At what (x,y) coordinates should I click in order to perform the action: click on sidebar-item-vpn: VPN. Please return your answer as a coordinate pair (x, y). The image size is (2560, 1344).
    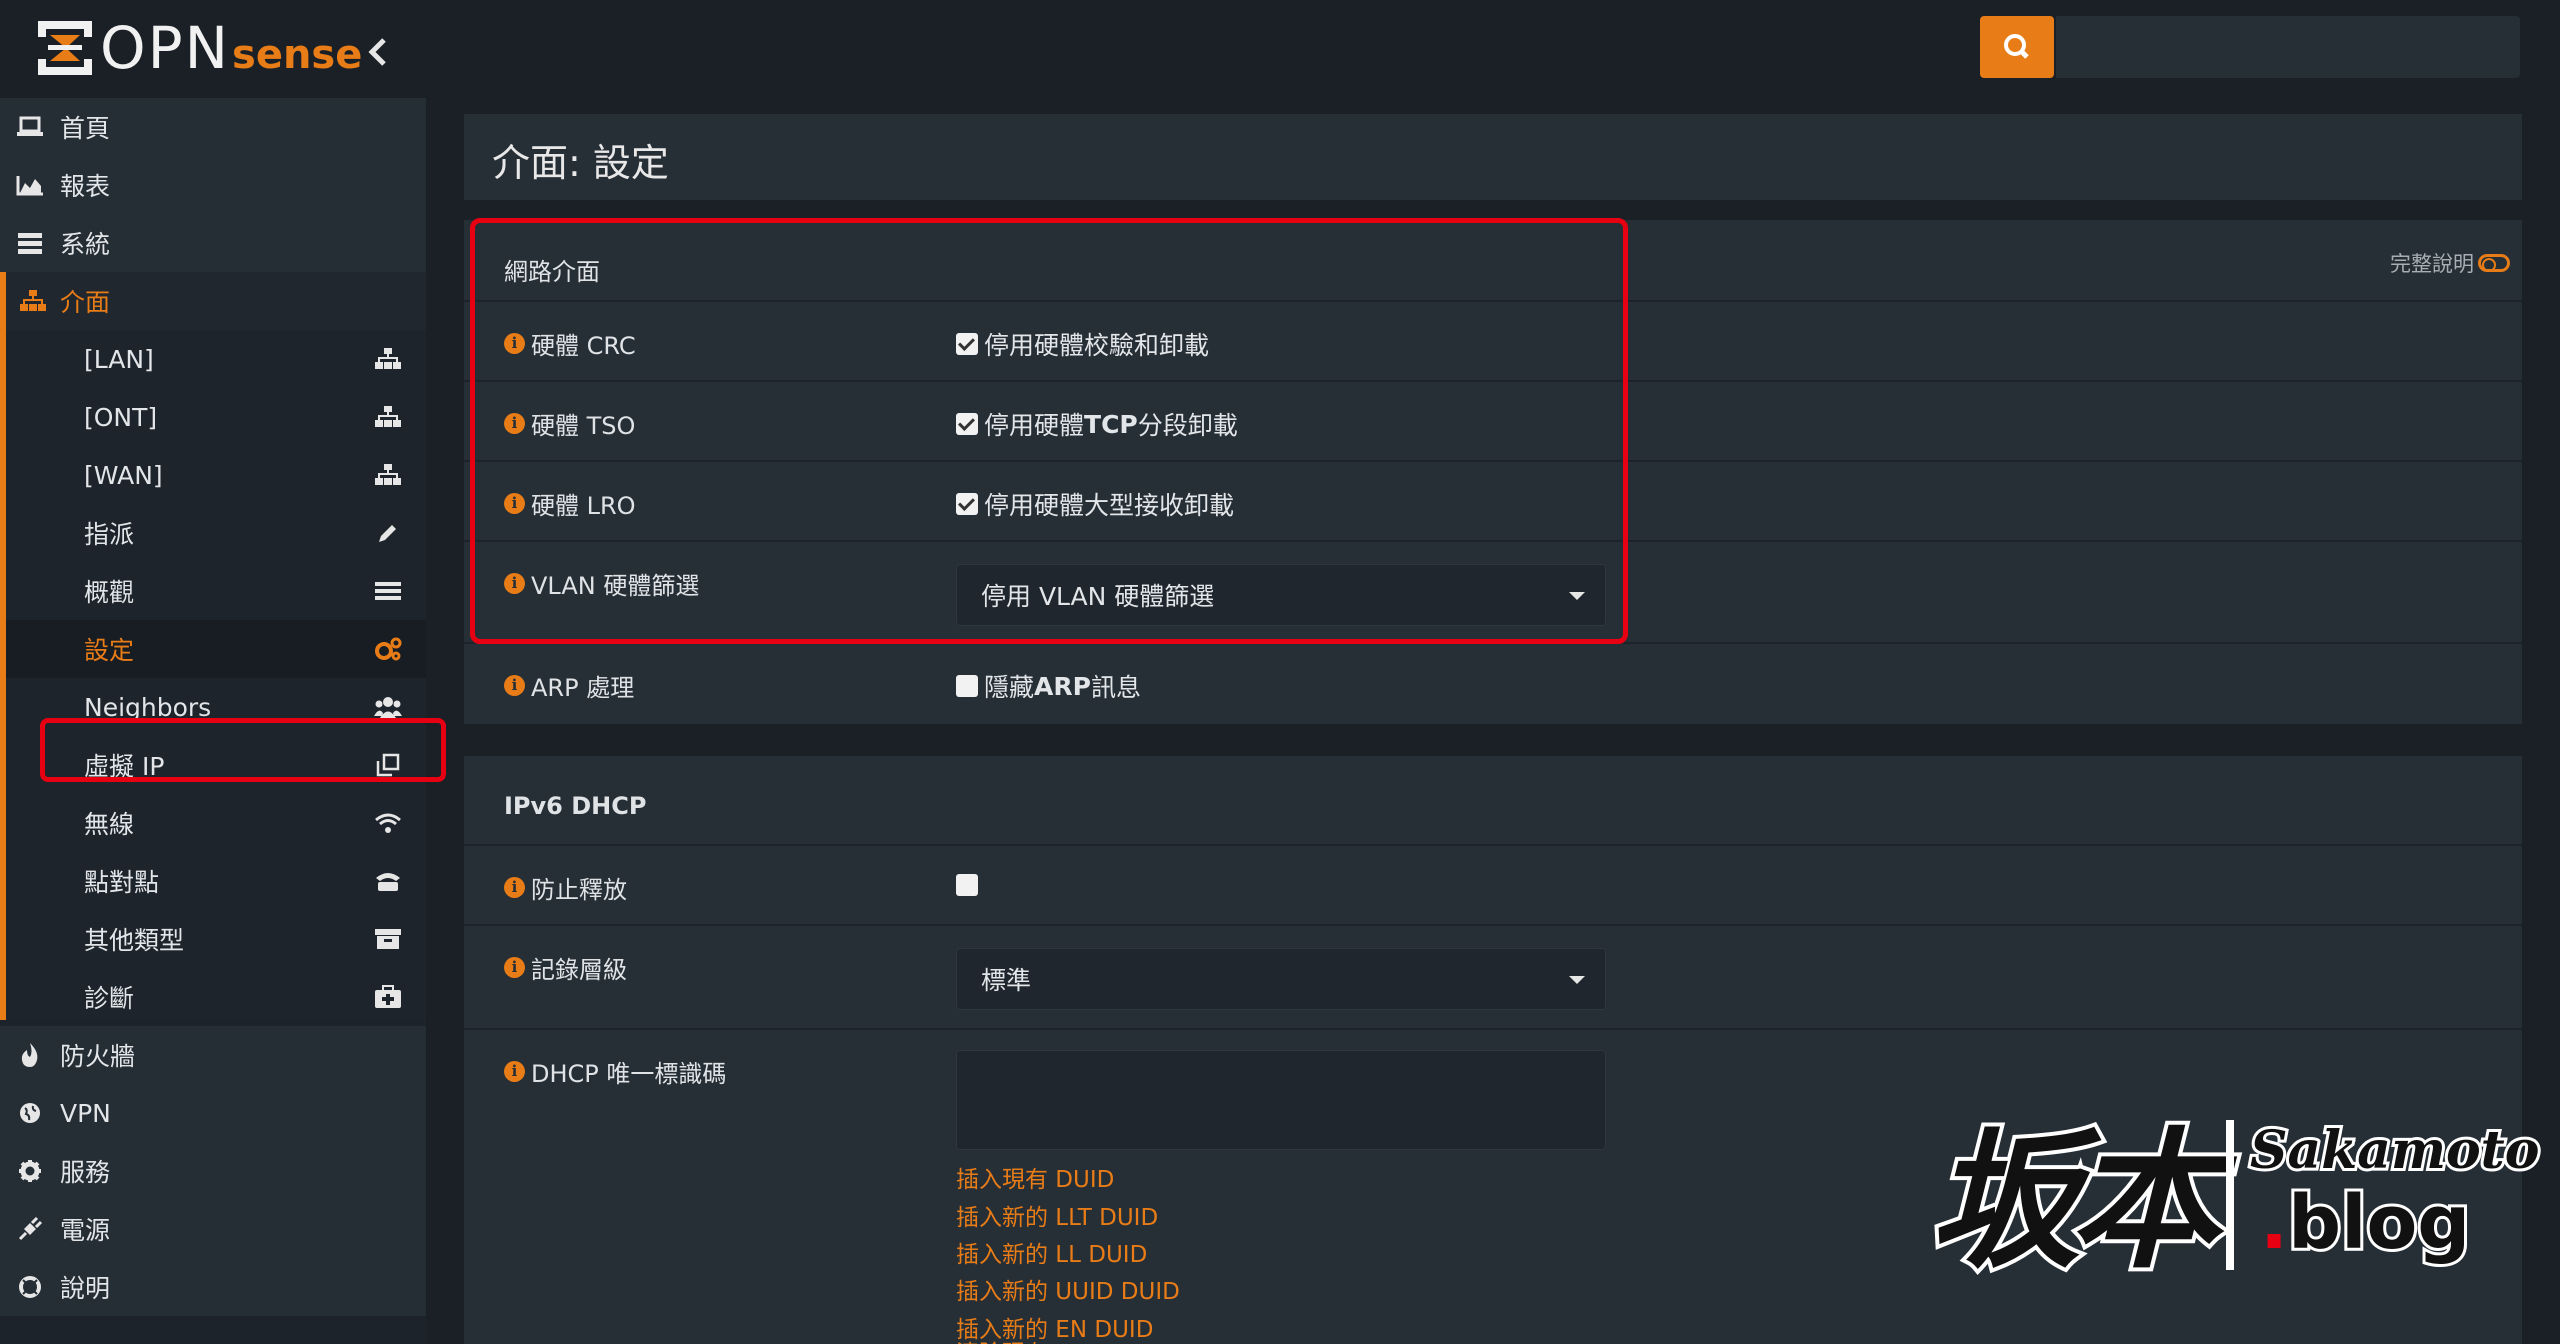
    Looking at the image, I should click on (213, 1113).